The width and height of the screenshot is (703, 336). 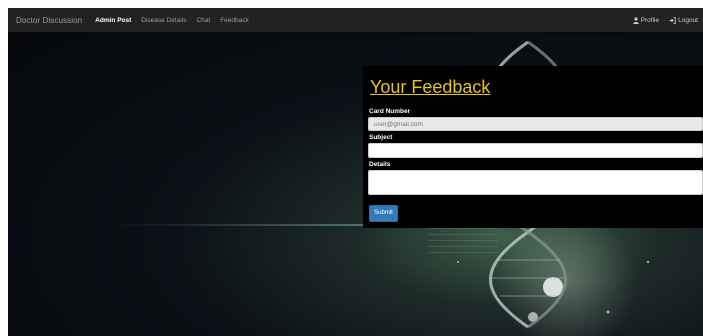 I want to click on nav-disease-details: Disease Details, so click(x=163, y=20).